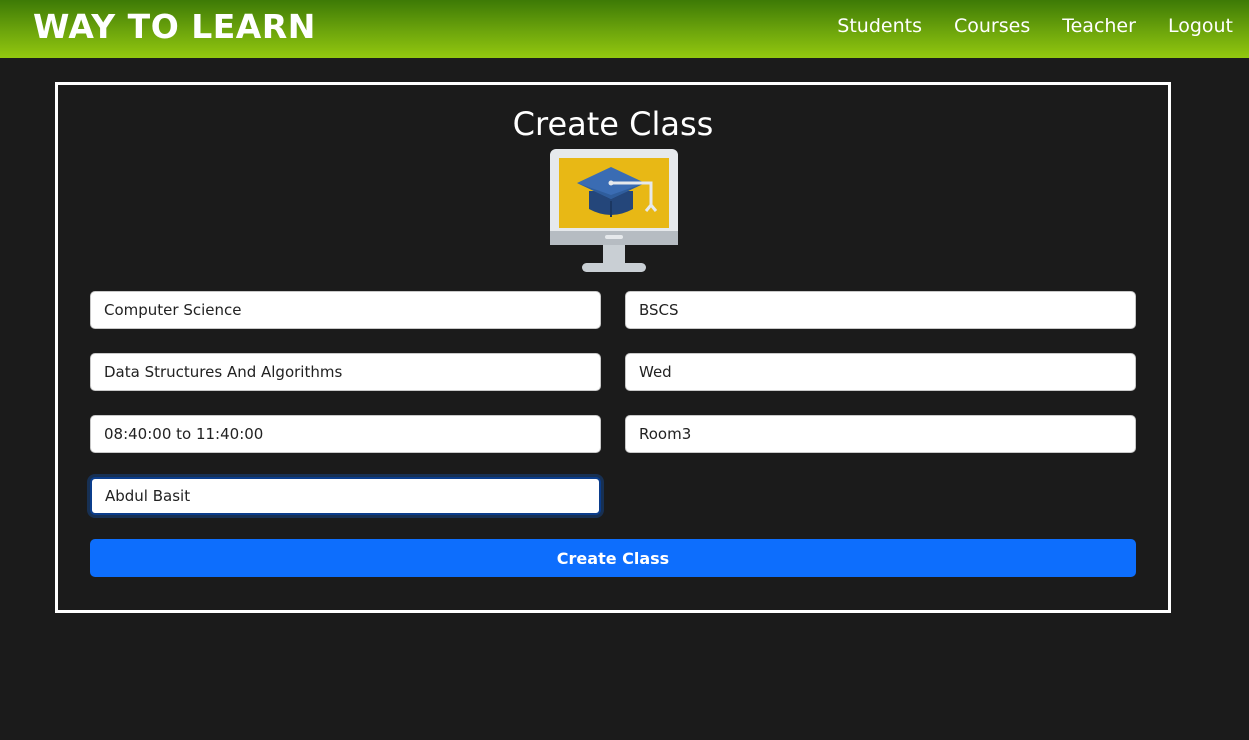  I want to click on brand-logo: WAY TO LEARN, so click(174, 26).